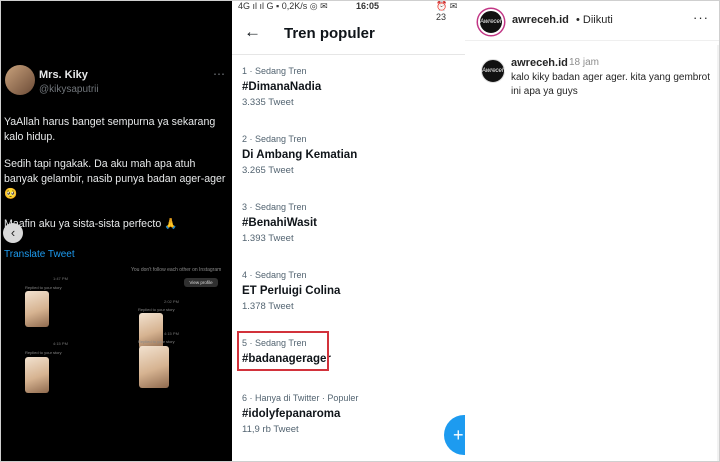 The height and width of the screenshot is (462, 720). I want to click on highlight-box, so click(283, 351).